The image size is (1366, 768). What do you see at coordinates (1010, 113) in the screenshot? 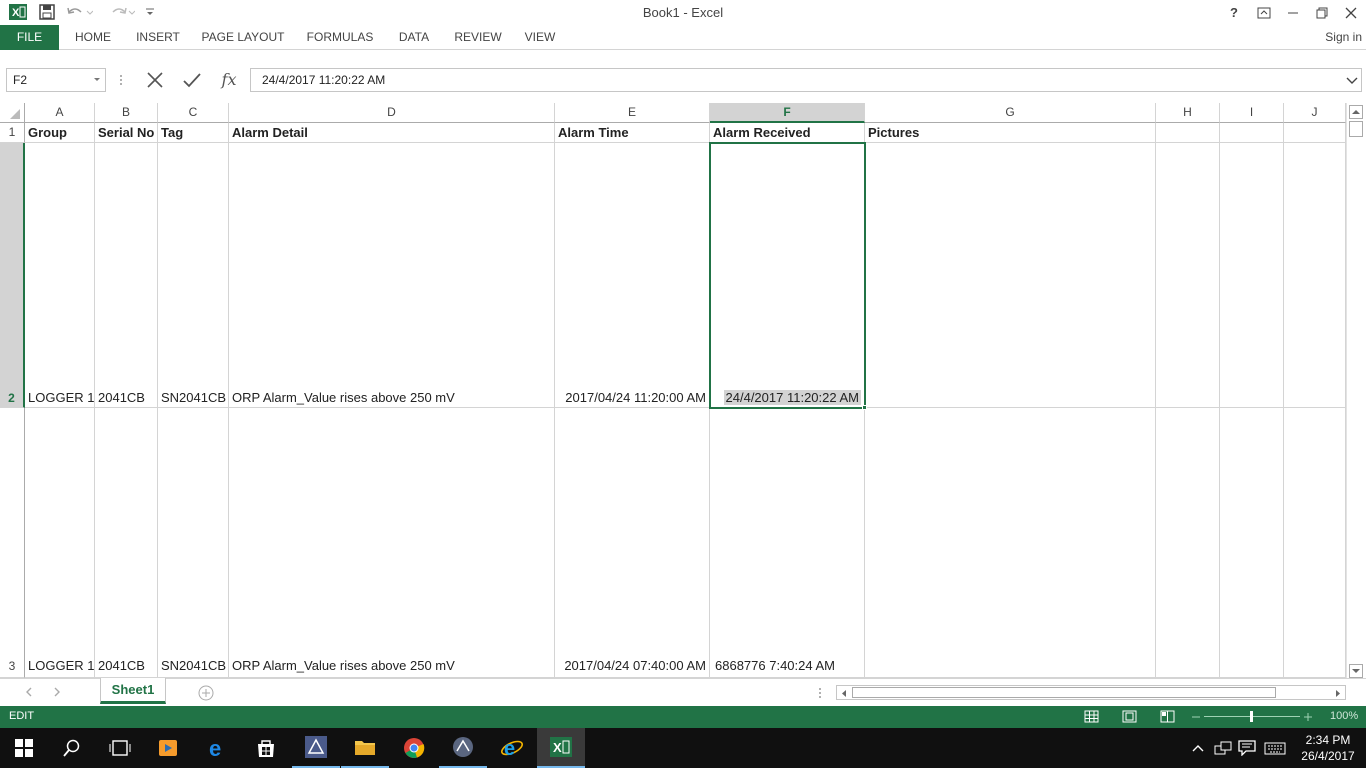
I see `column-header-g: G` at bounding box center [1010, 113].